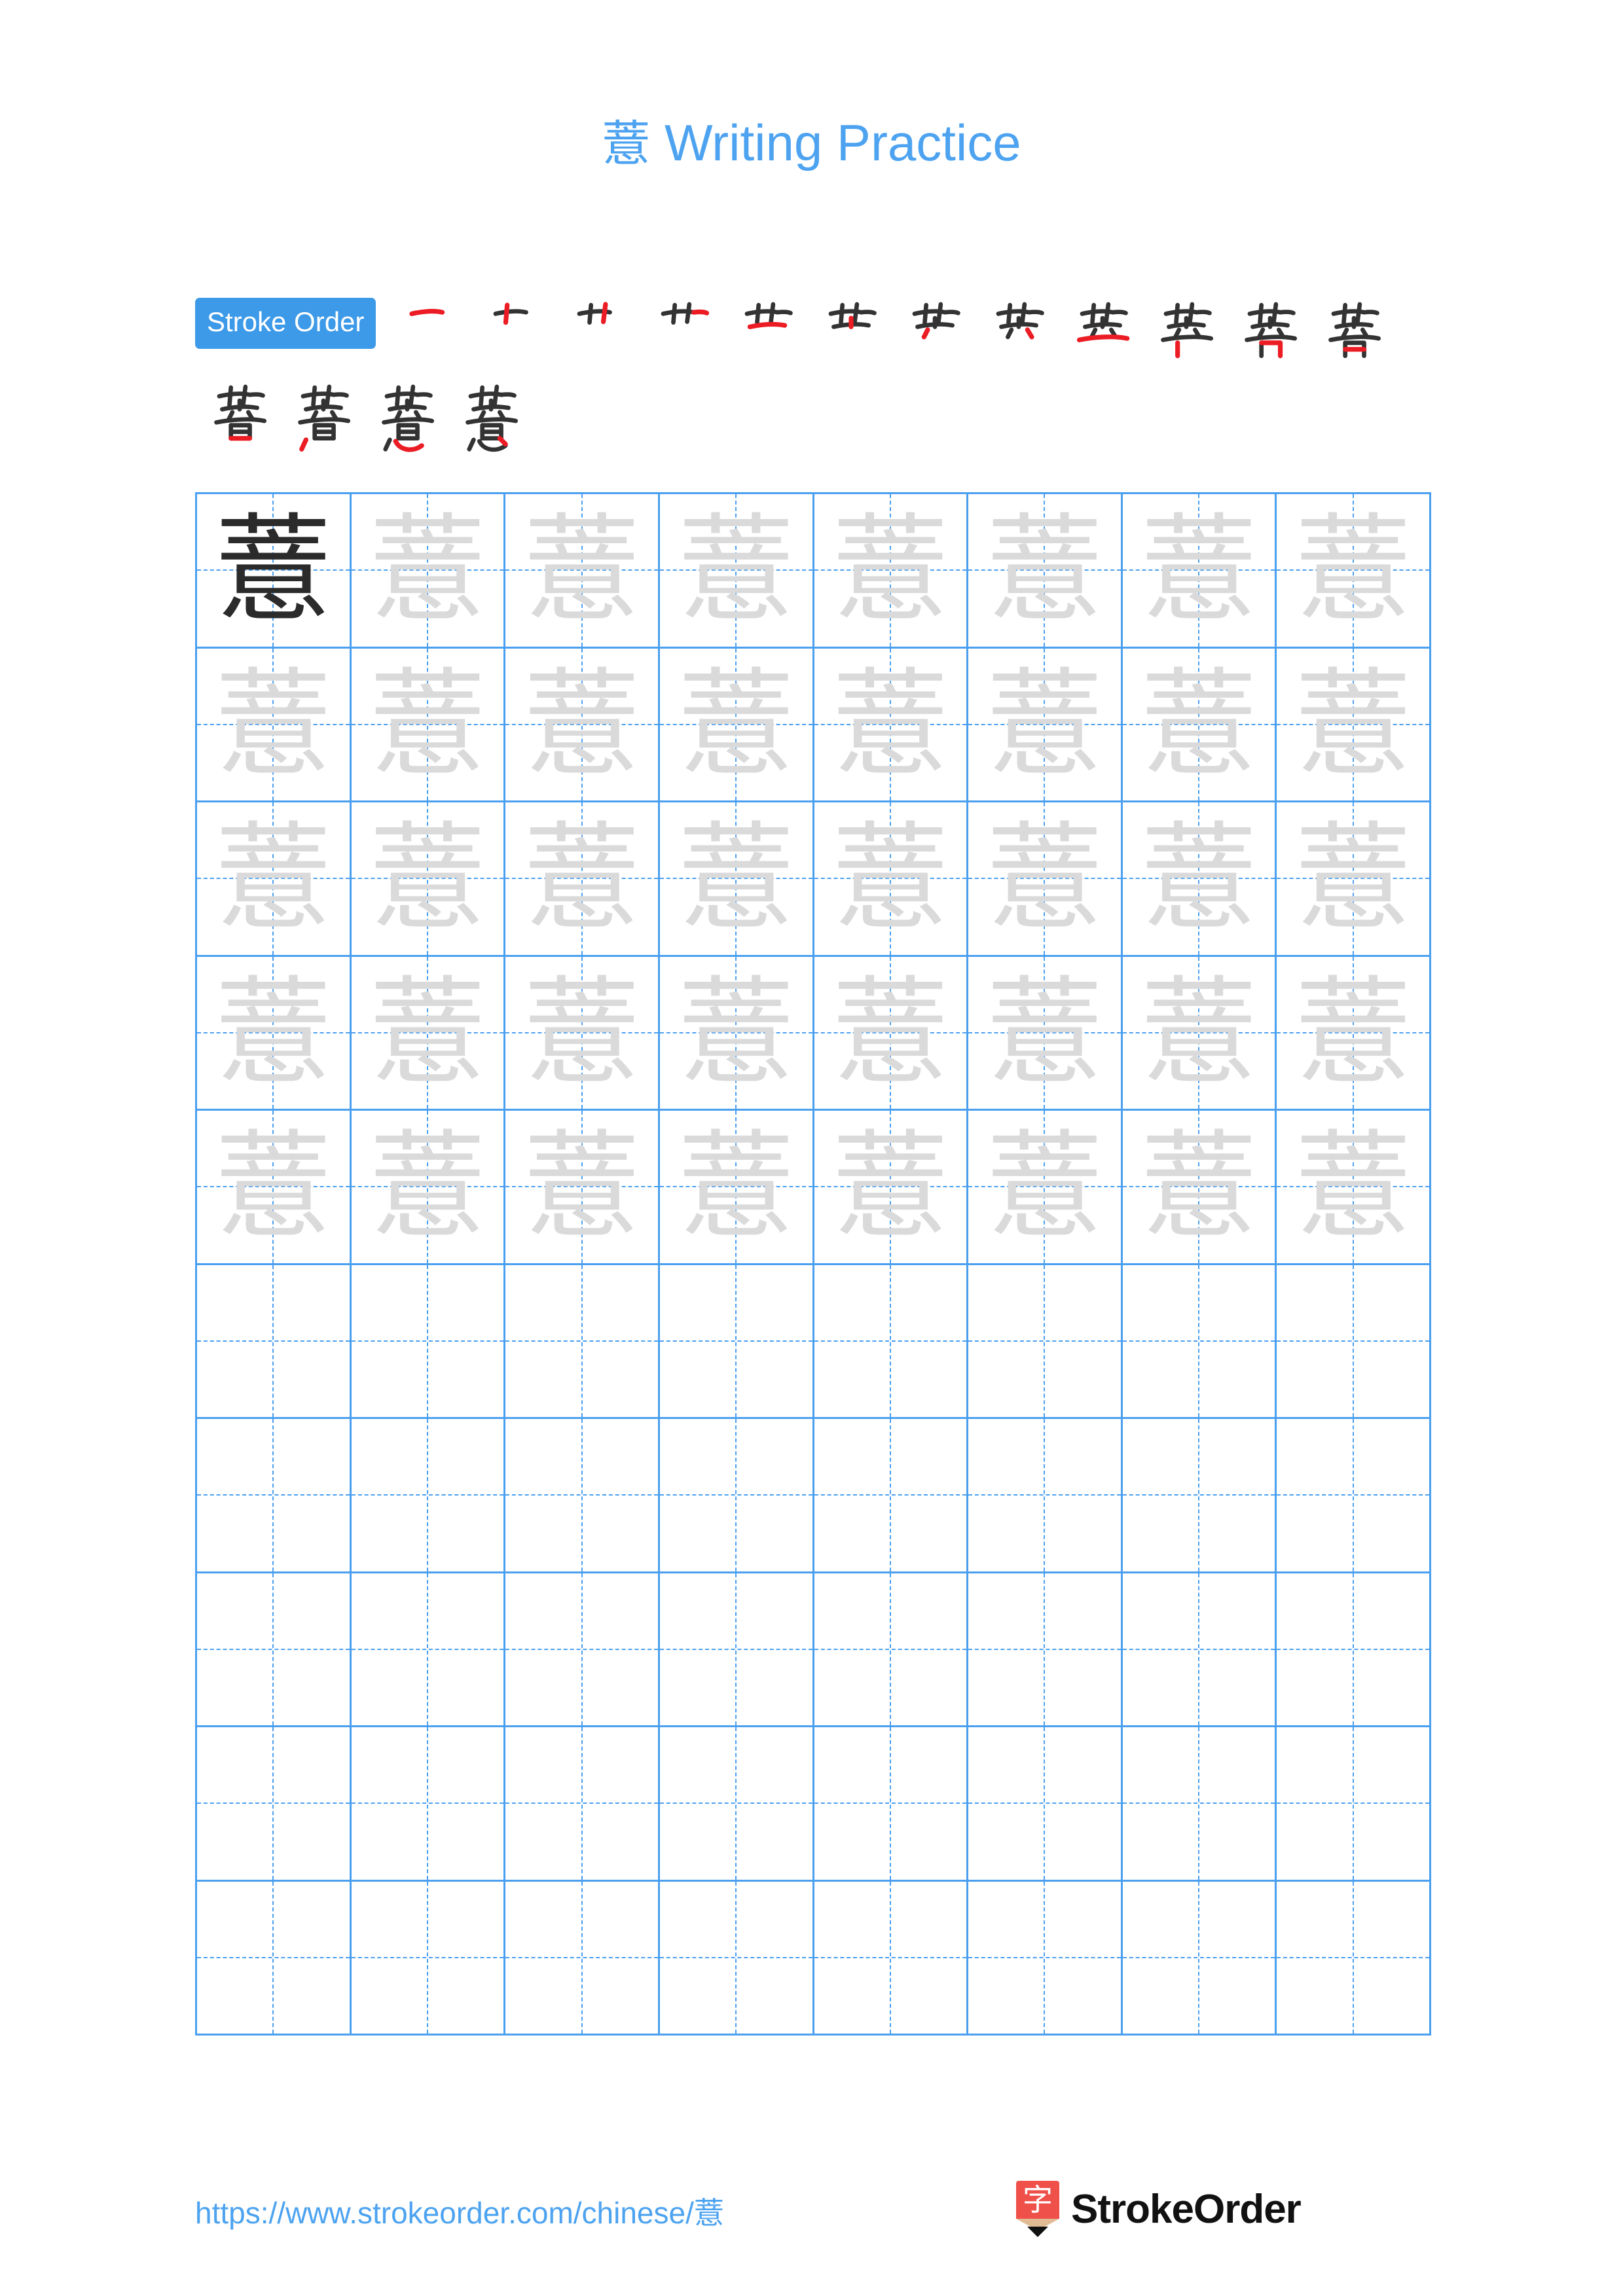 This screenshot has height=2296, width=1623. Describe the element at coordinates (1045, 1033) in the screenshot. I see `practice-cell-r4-c6: 薏` at that location.